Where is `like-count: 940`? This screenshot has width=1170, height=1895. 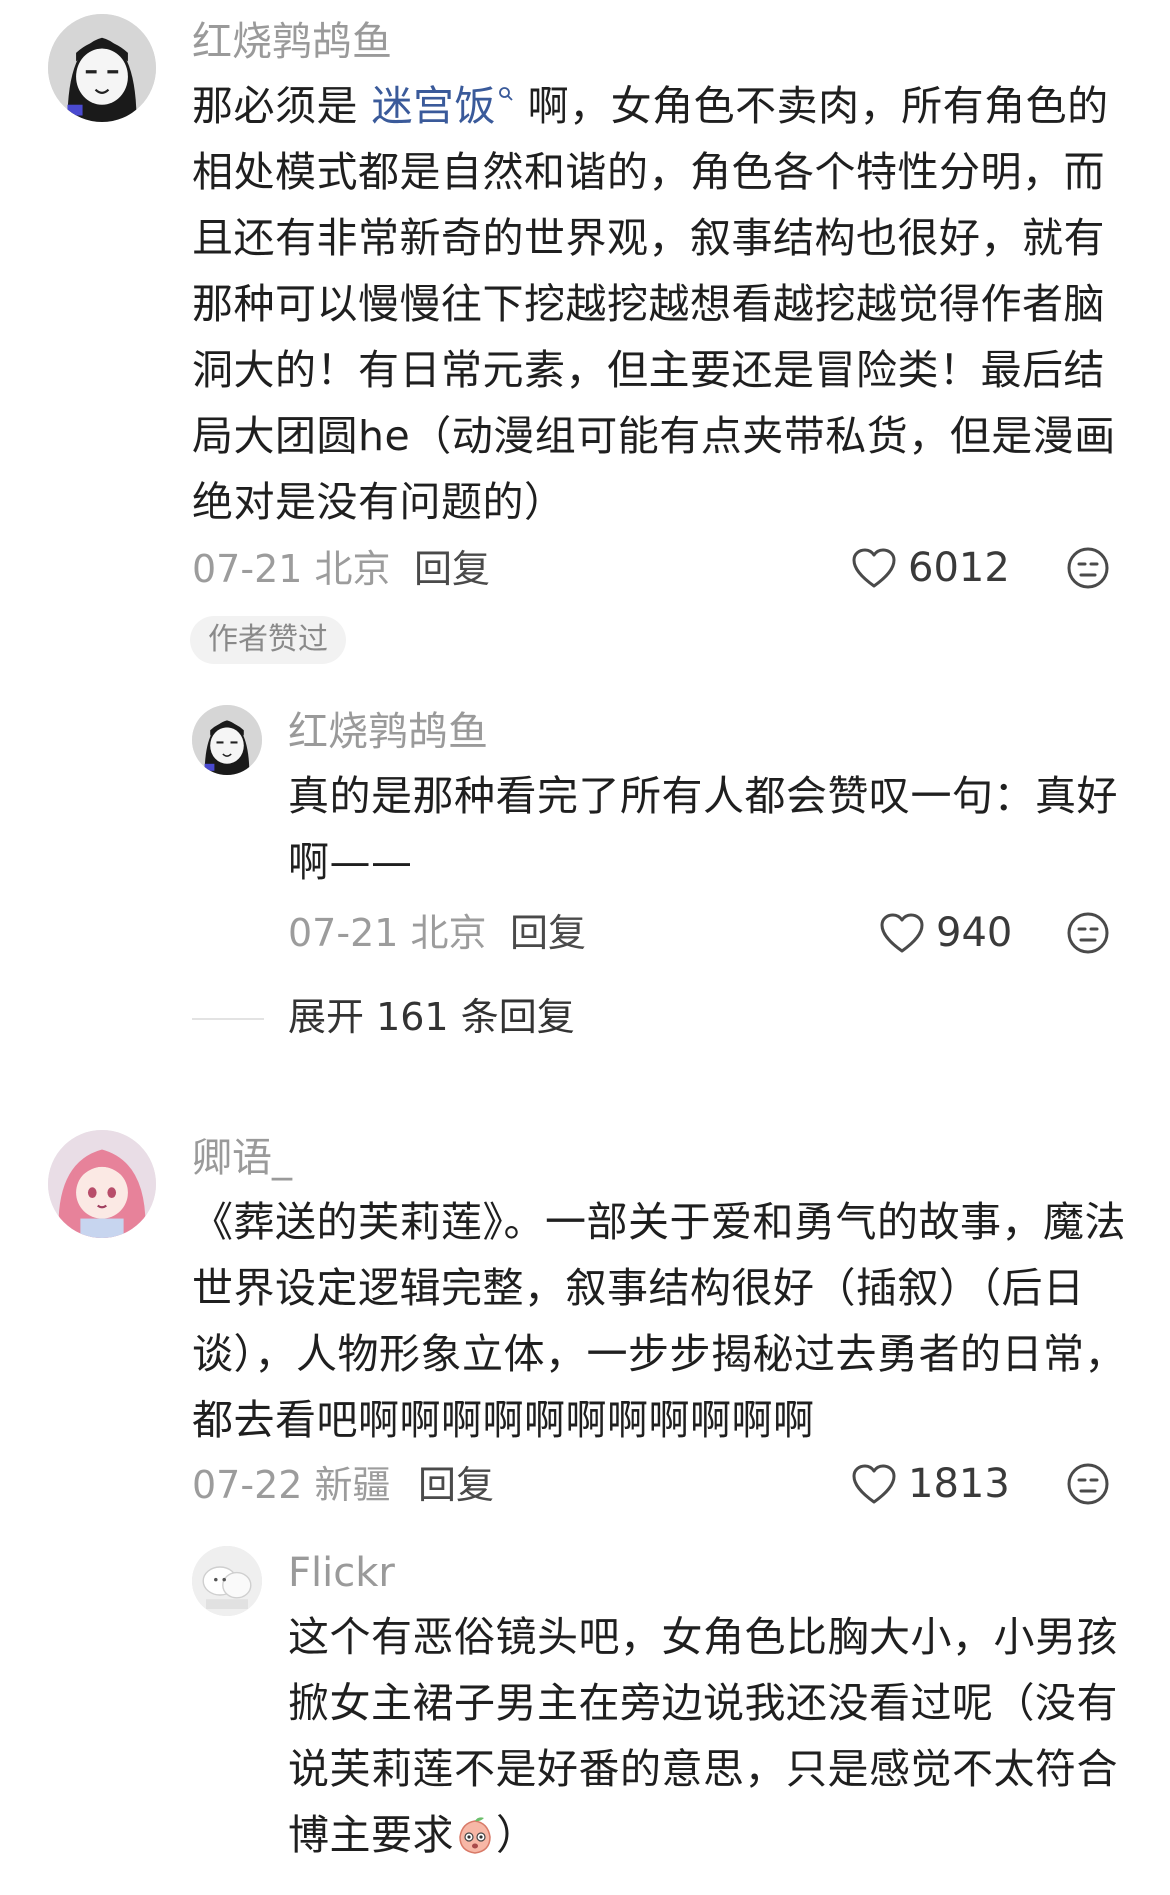
like-count: 940 is located at coordinates (974, 933).